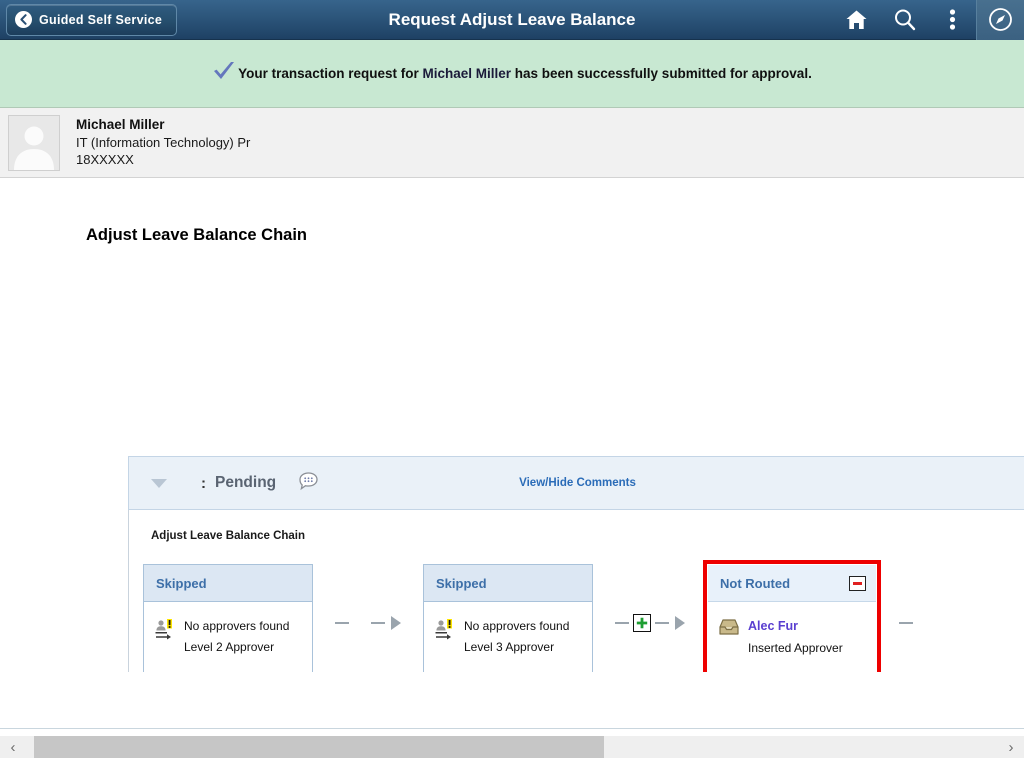  Describe the element at coordinates (120, 125) in the screenshot. I see `employee-name: Michael Miller` at that location.